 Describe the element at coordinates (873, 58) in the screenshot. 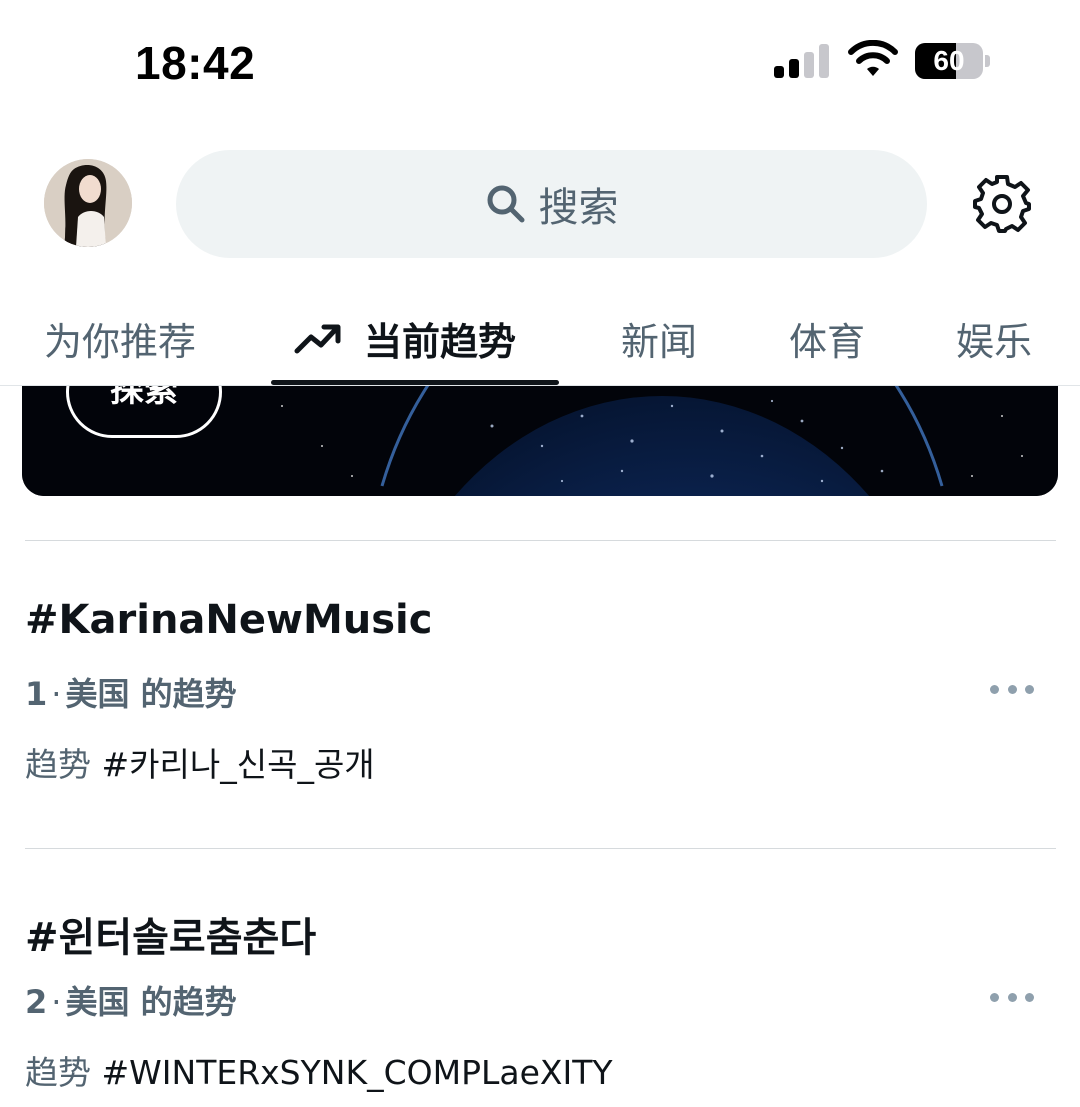

I see `wifi-icon` at that location.